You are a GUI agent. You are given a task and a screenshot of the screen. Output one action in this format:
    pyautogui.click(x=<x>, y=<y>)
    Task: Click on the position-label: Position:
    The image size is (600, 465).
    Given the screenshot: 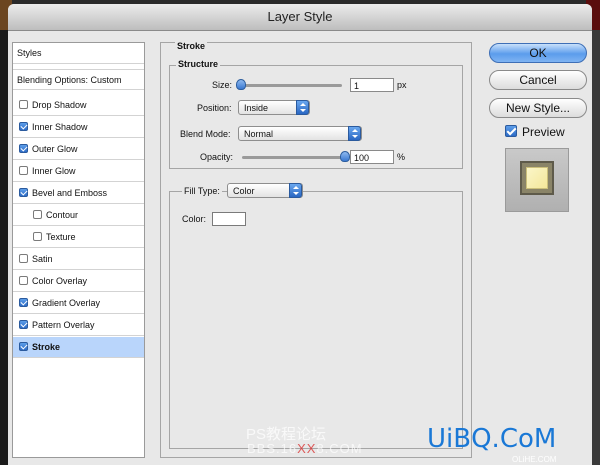 What is the action you would take?
    pyautogui.click(x=214, y=108)
    